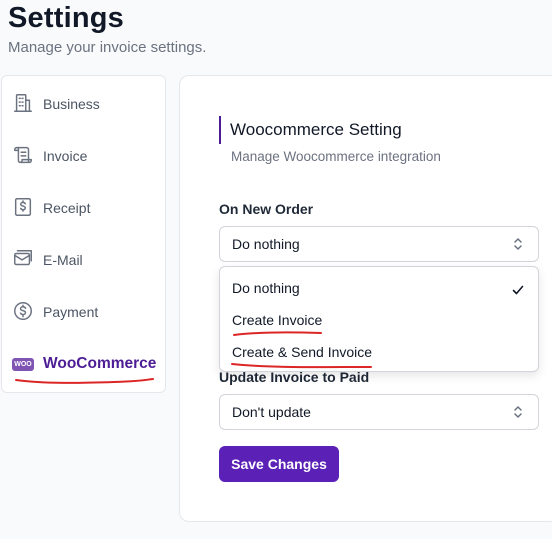 The image size is (552, 539). I want to click on select-value: Don't update, so click(271, 412).